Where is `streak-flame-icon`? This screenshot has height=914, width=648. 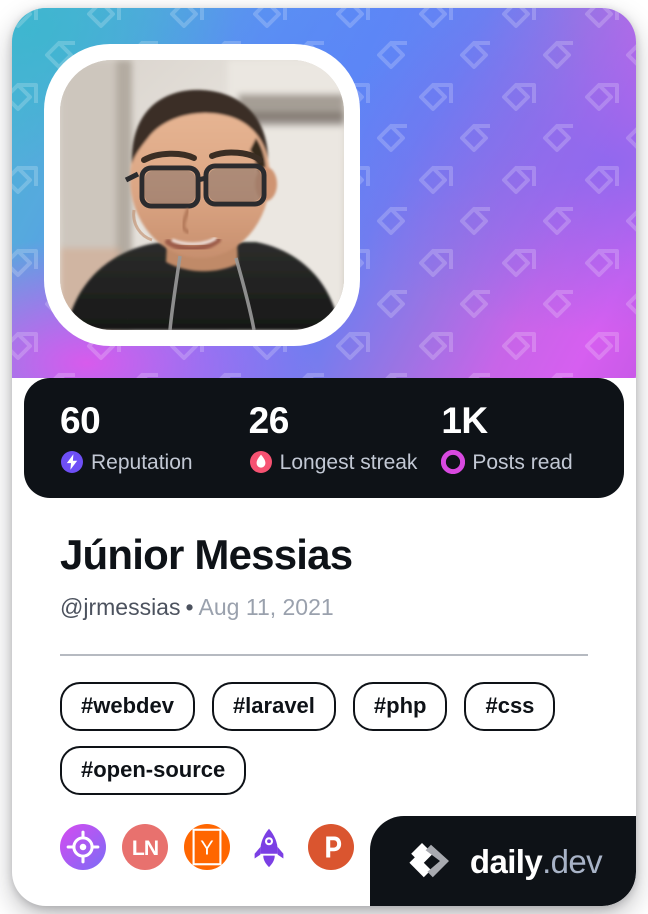 streak-flame-icon is located at coordinates (260, 462).